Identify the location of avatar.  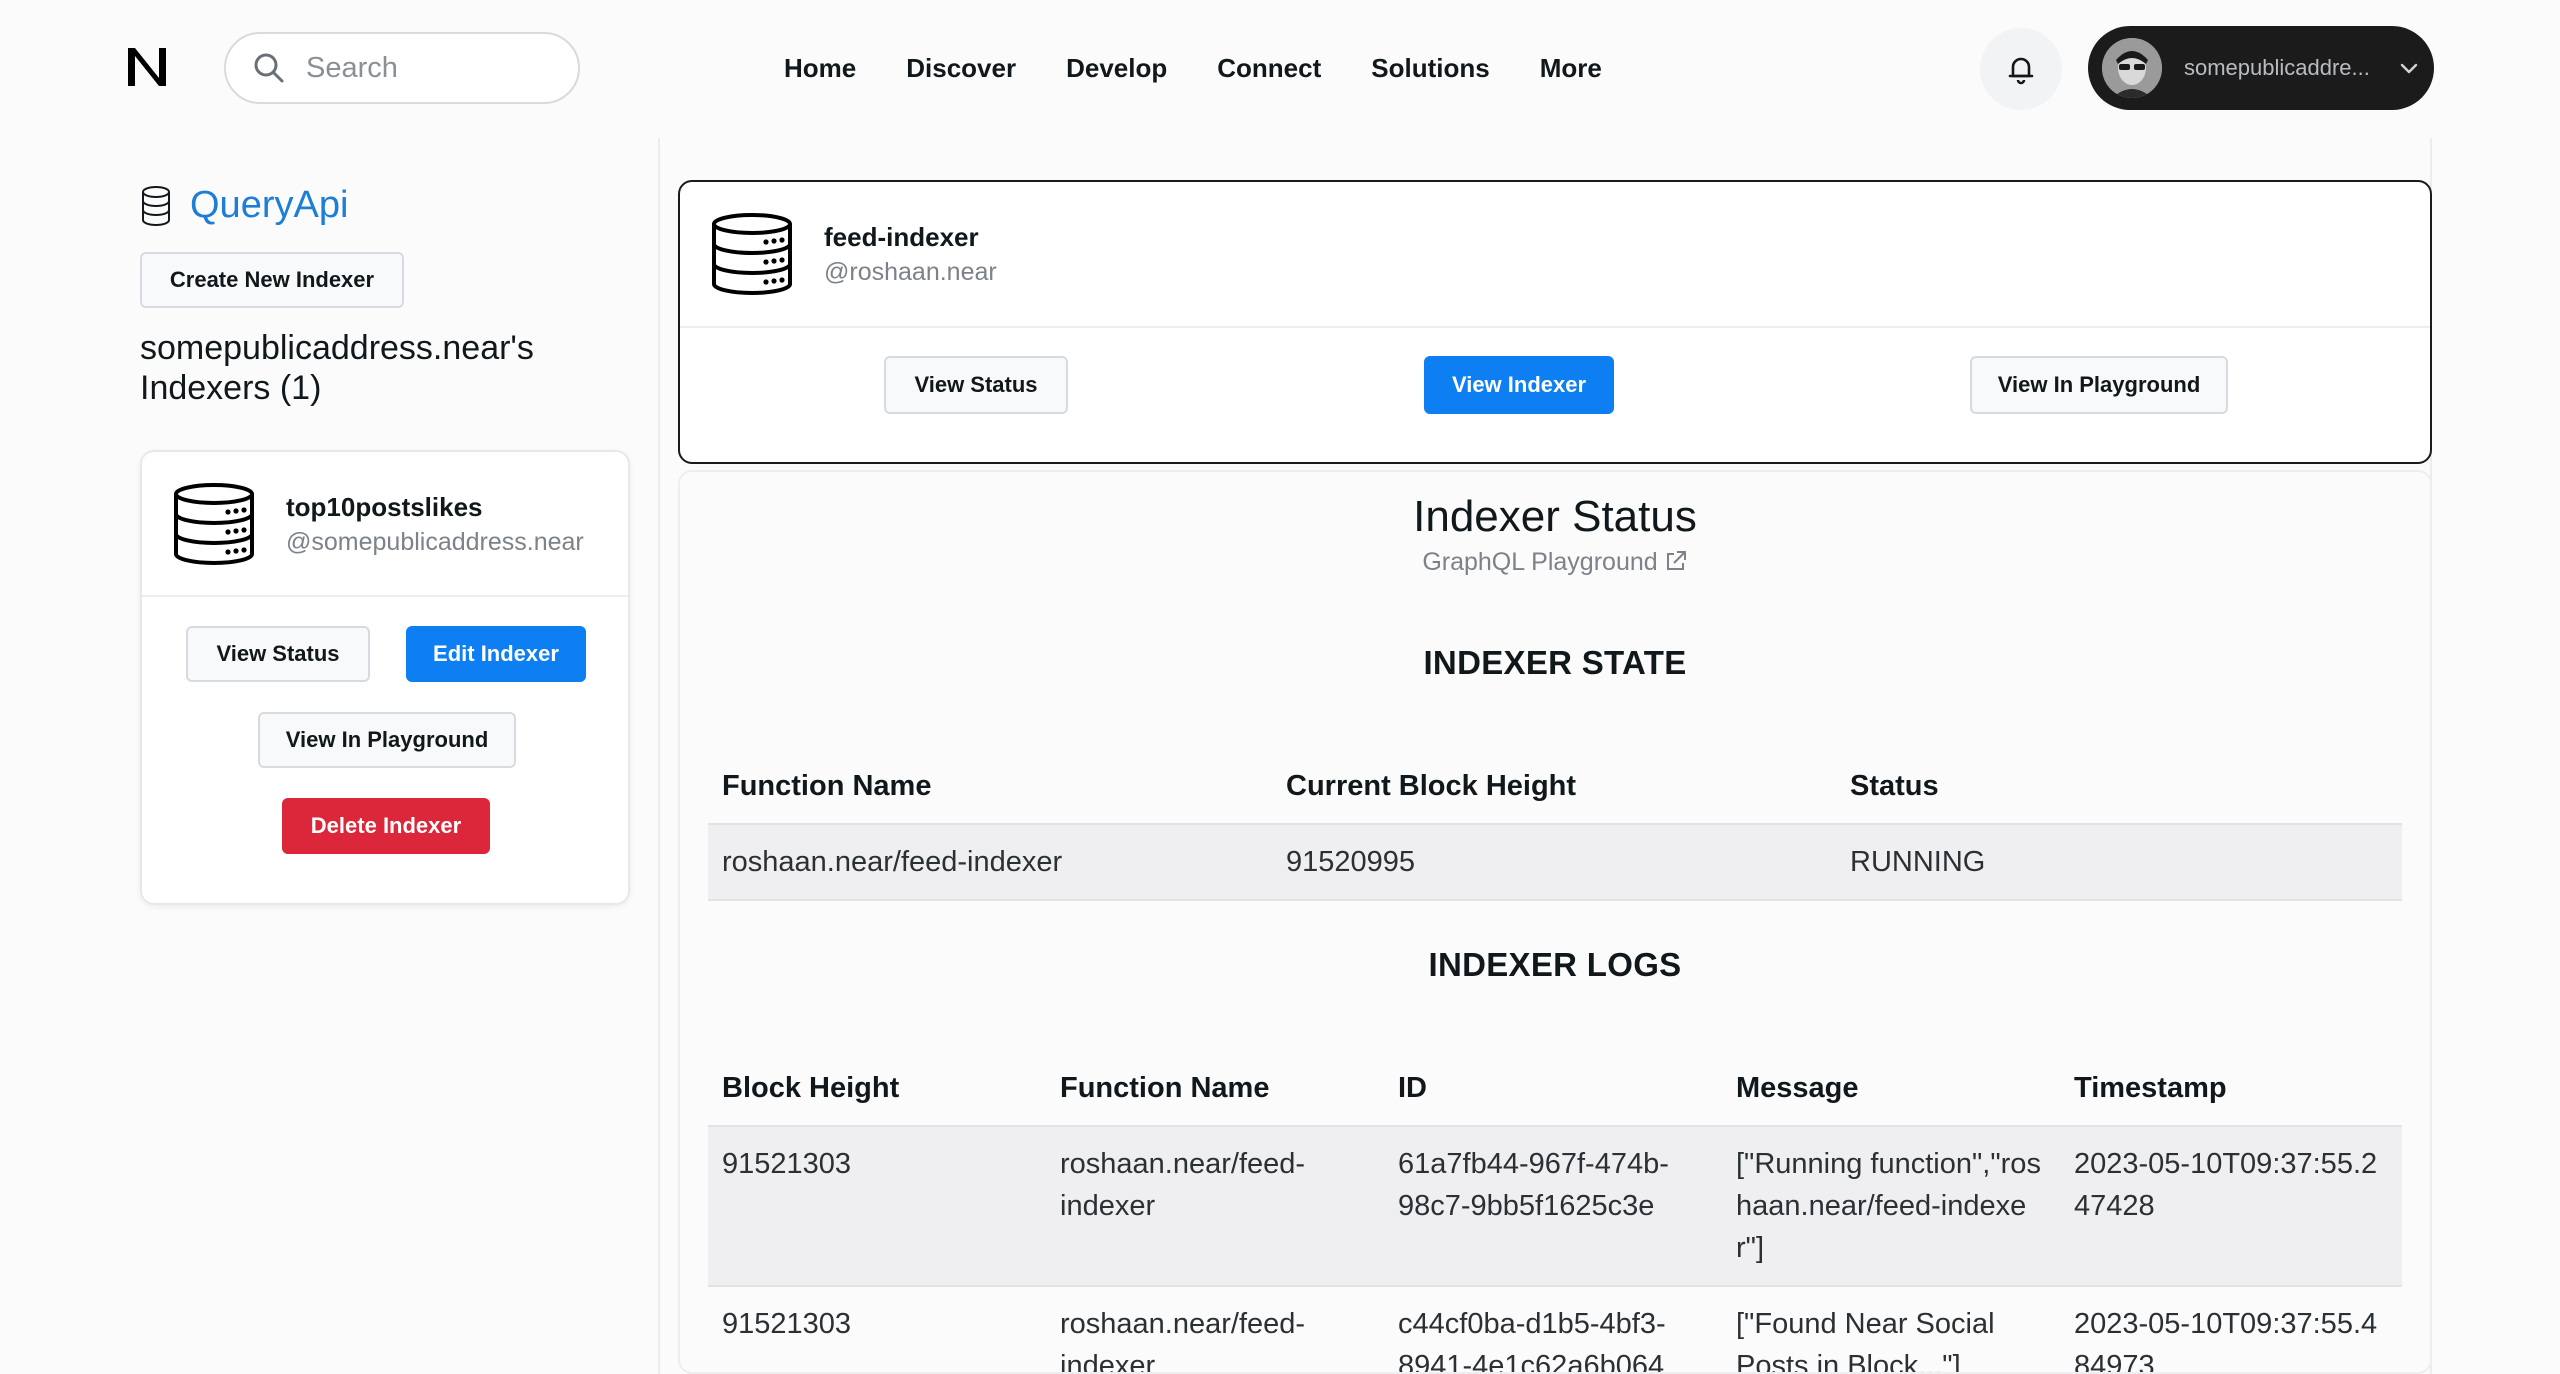
(2132, 68).